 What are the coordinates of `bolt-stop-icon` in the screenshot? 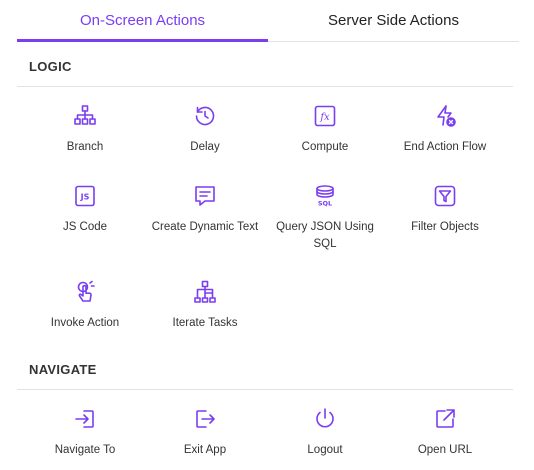 It's located at (445, 116).